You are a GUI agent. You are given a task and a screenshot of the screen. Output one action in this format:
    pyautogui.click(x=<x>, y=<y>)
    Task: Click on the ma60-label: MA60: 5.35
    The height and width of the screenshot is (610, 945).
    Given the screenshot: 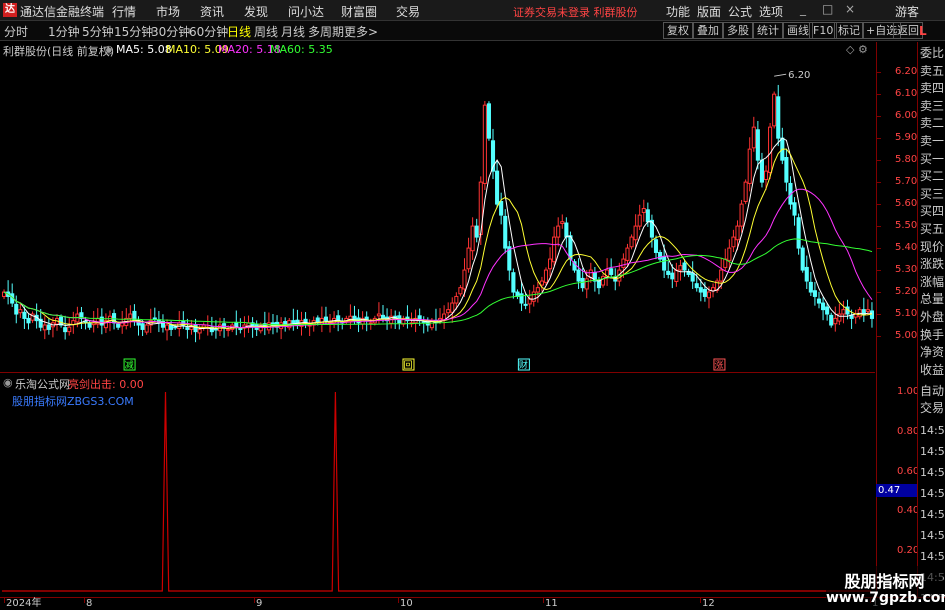 What is the action you would take?
    pyautogui.click(x=301, y=49)
    